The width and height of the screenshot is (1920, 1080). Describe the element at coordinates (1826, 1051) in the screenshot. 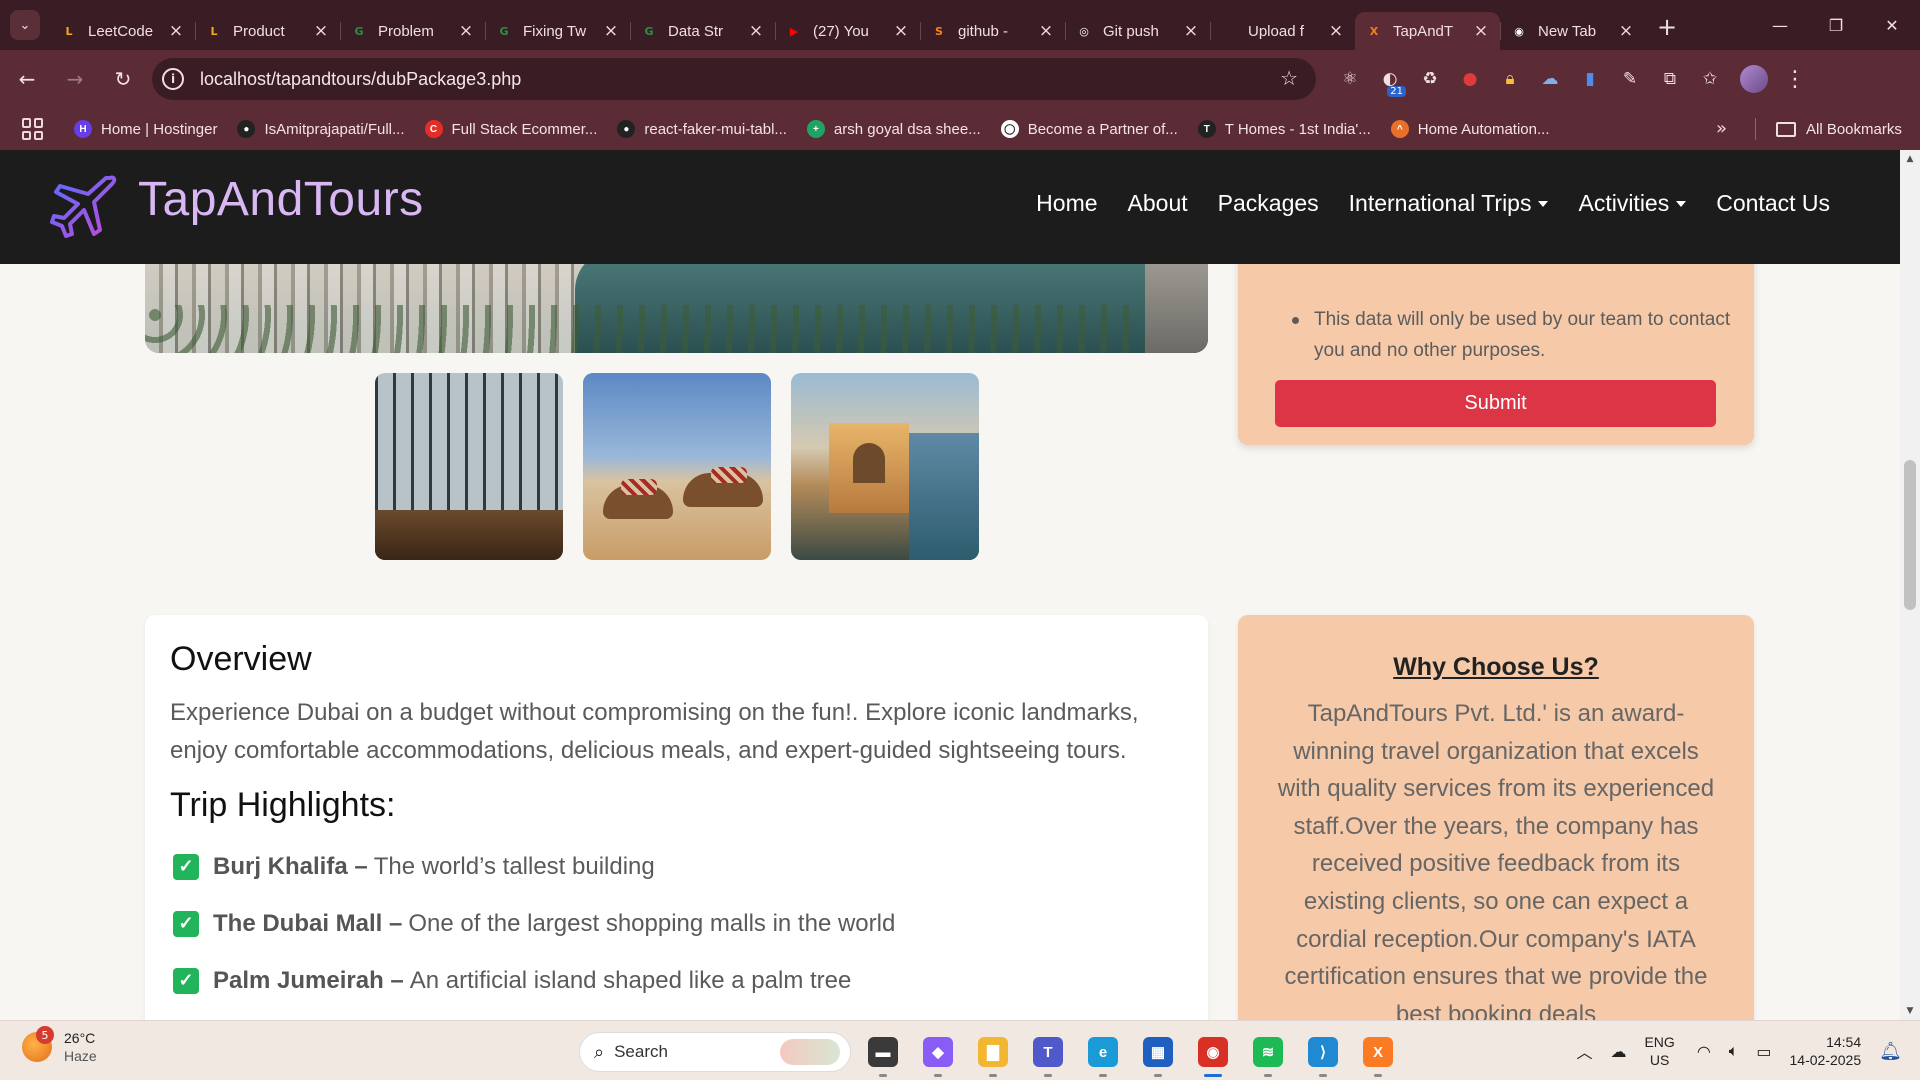

I see `clock: 14:54 14-02-2025` at that location.